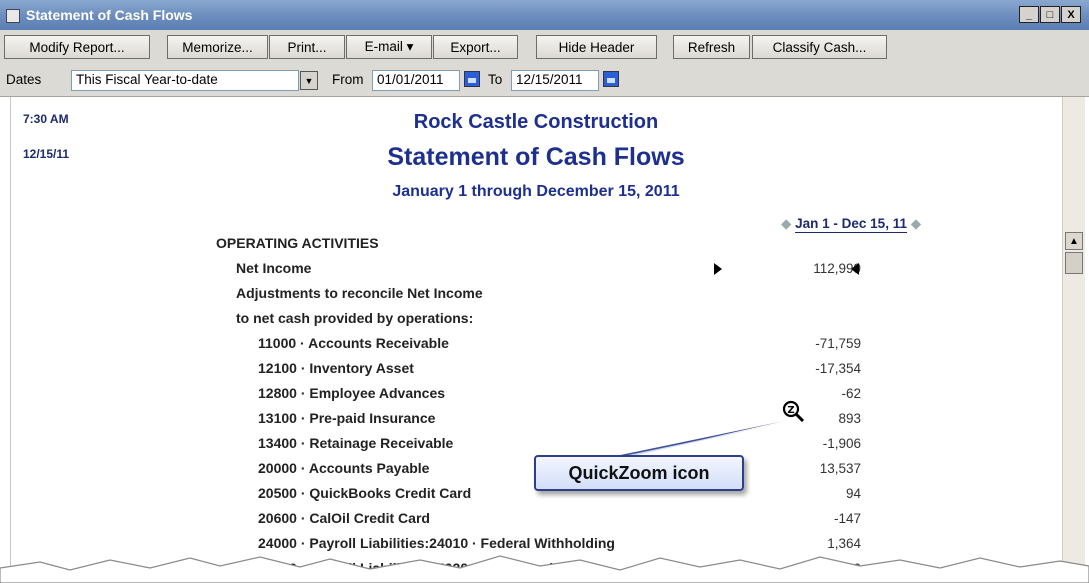 The image size is (1089, 583). Describe the element at coordinates (389, 47) in the screenshot. I see `email-button: E-mail ▾` at that location.